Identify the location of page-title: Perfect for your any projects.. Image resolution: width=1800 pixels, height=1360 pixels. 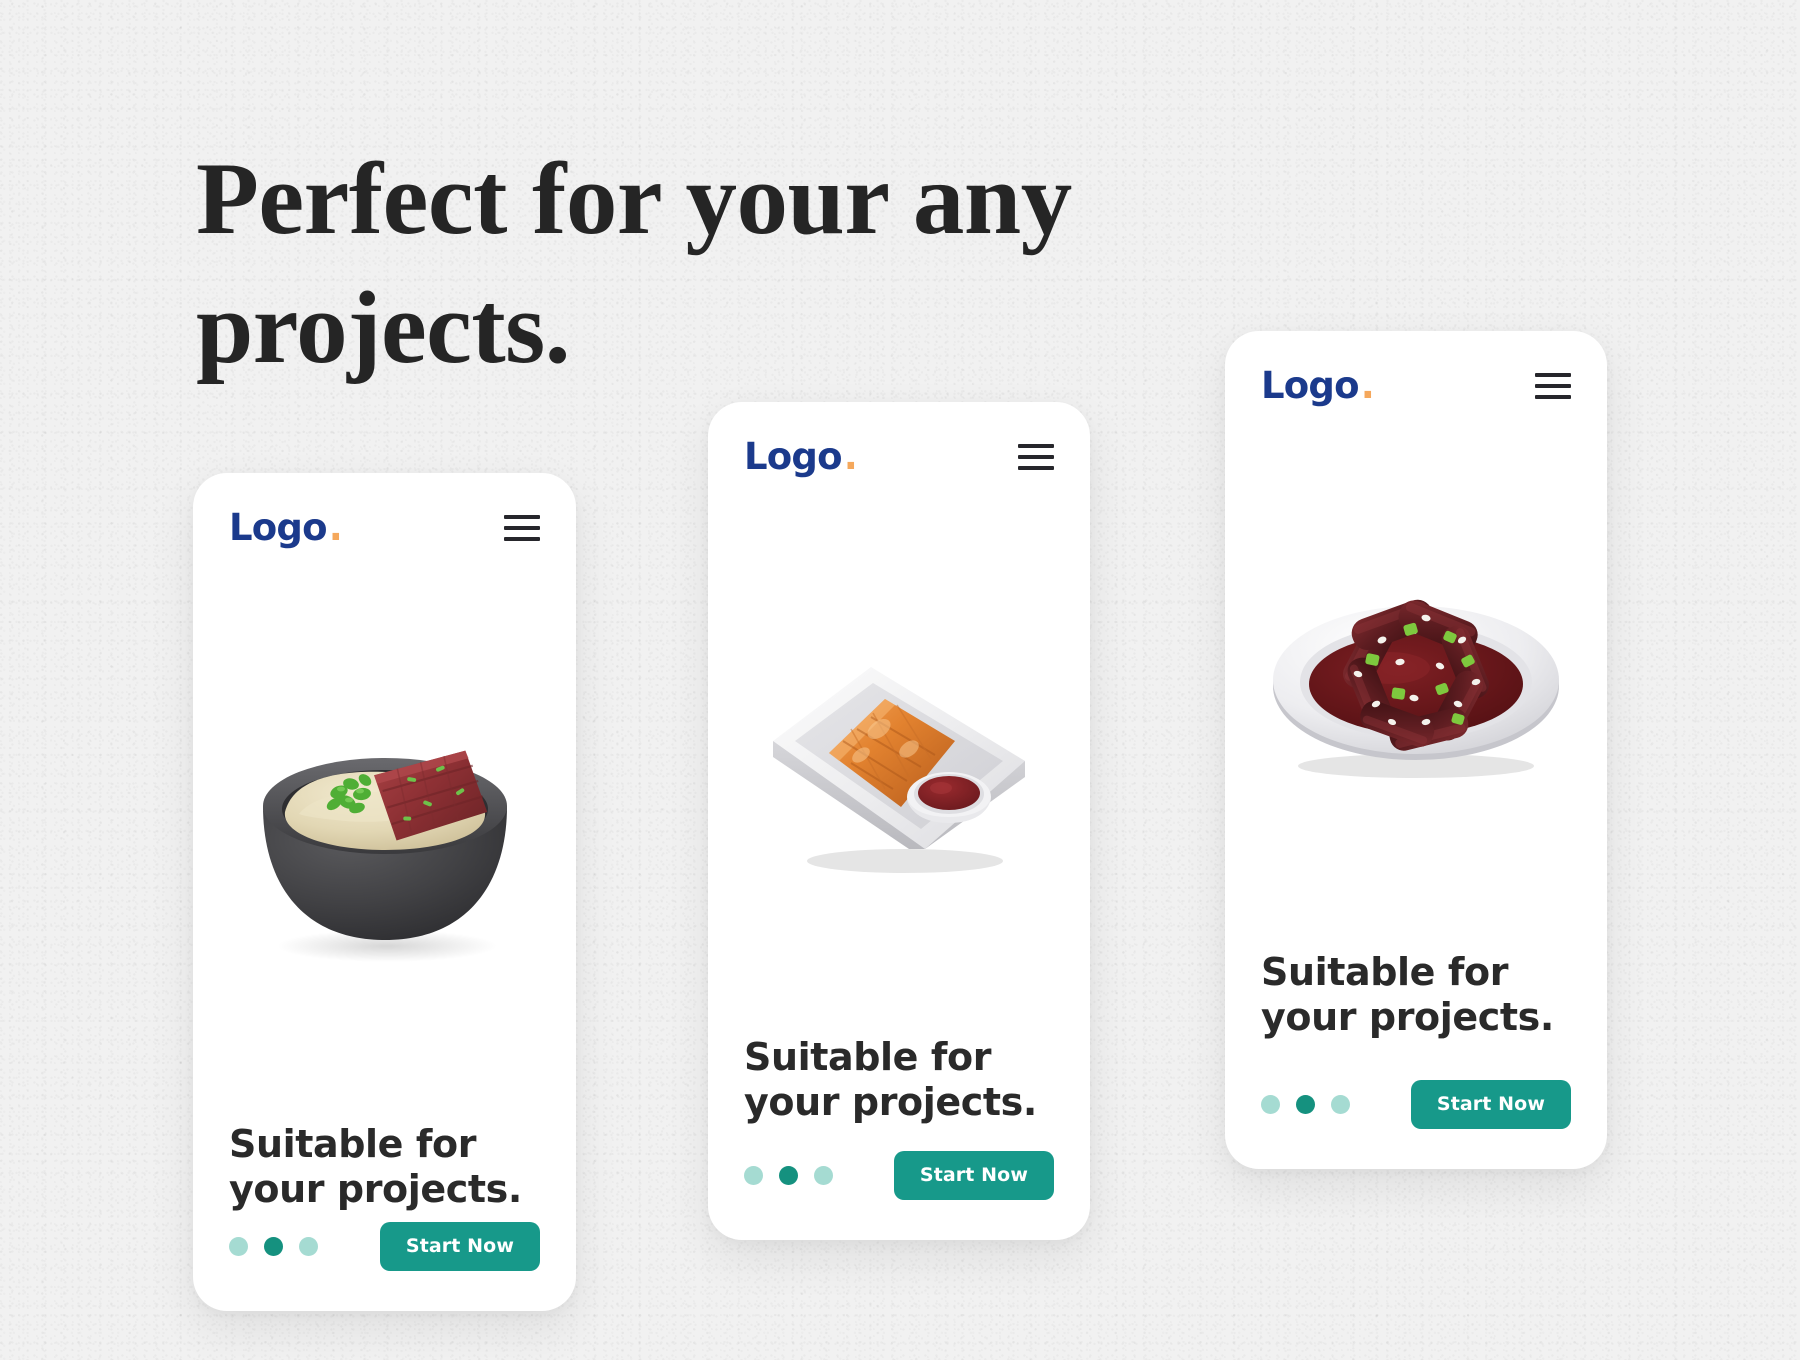
(634, 263).